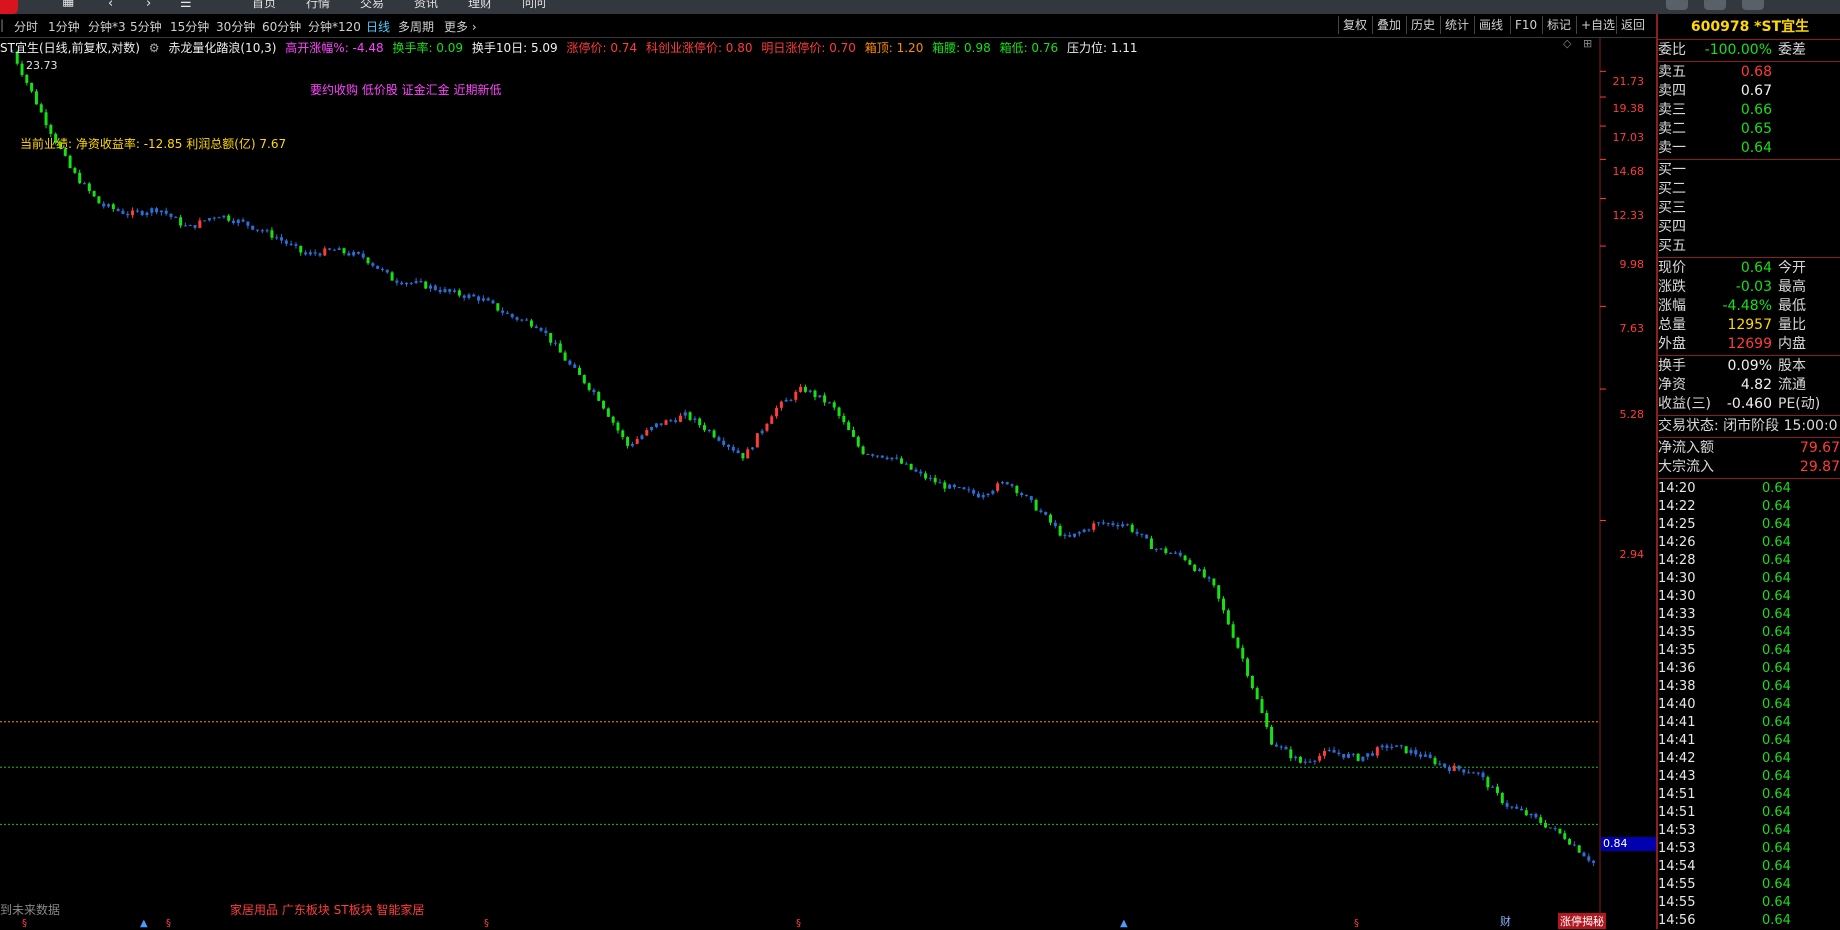  I want to click on diamond-icon: ◇, so click(1567, 43).